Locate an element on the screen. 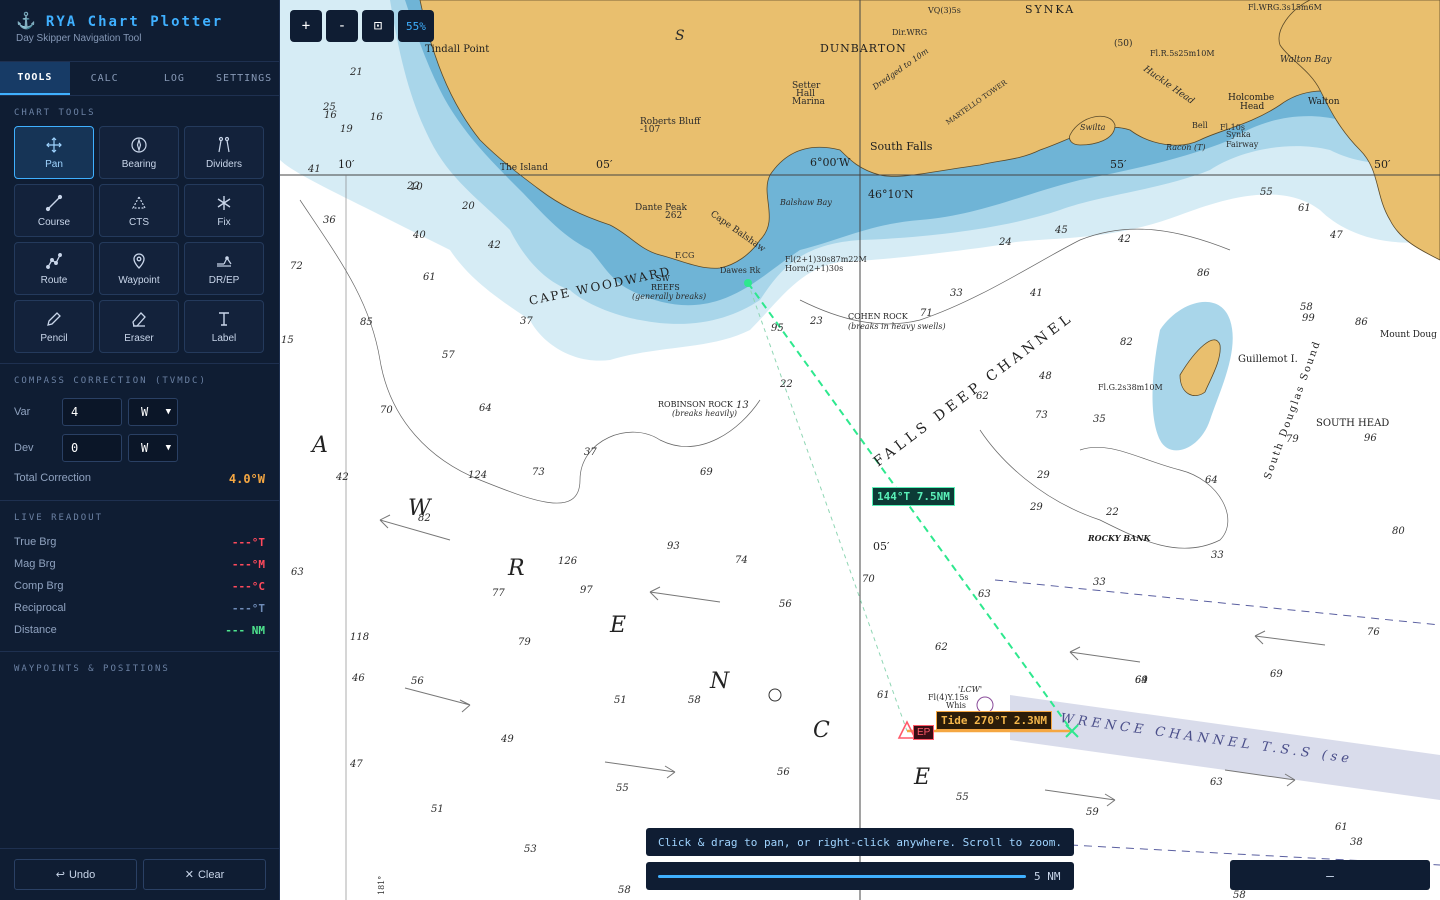 This screenshot has width=1440, height=900. fit-view-button: ⊡ is located at coordinates (378, 26).